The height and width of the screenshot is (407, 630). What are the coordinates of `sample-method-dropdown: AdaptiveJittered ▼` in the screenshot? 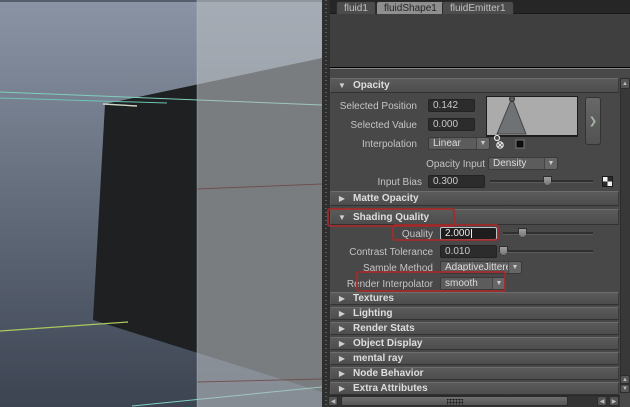 It's located at (481, 267).